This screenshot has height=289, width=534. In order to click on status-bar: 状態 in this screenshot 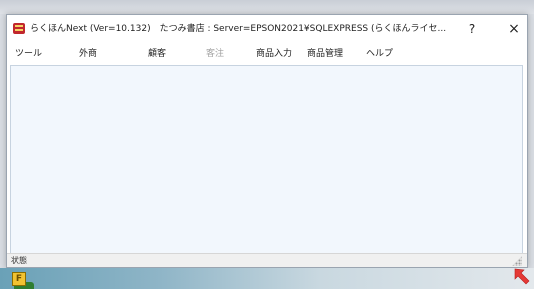, I will do `click(267, 260)`.